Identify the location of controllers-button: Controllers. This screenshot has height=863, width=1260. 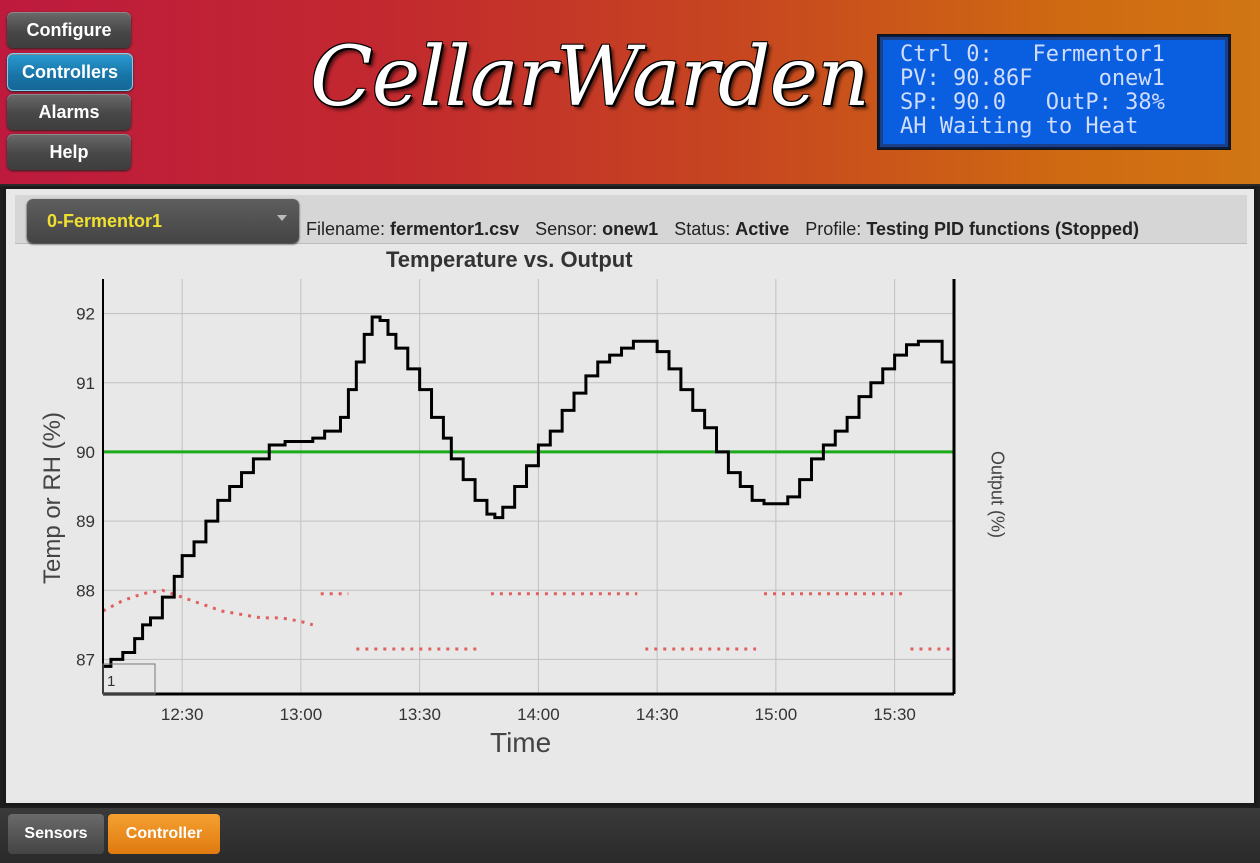
(70, 72).